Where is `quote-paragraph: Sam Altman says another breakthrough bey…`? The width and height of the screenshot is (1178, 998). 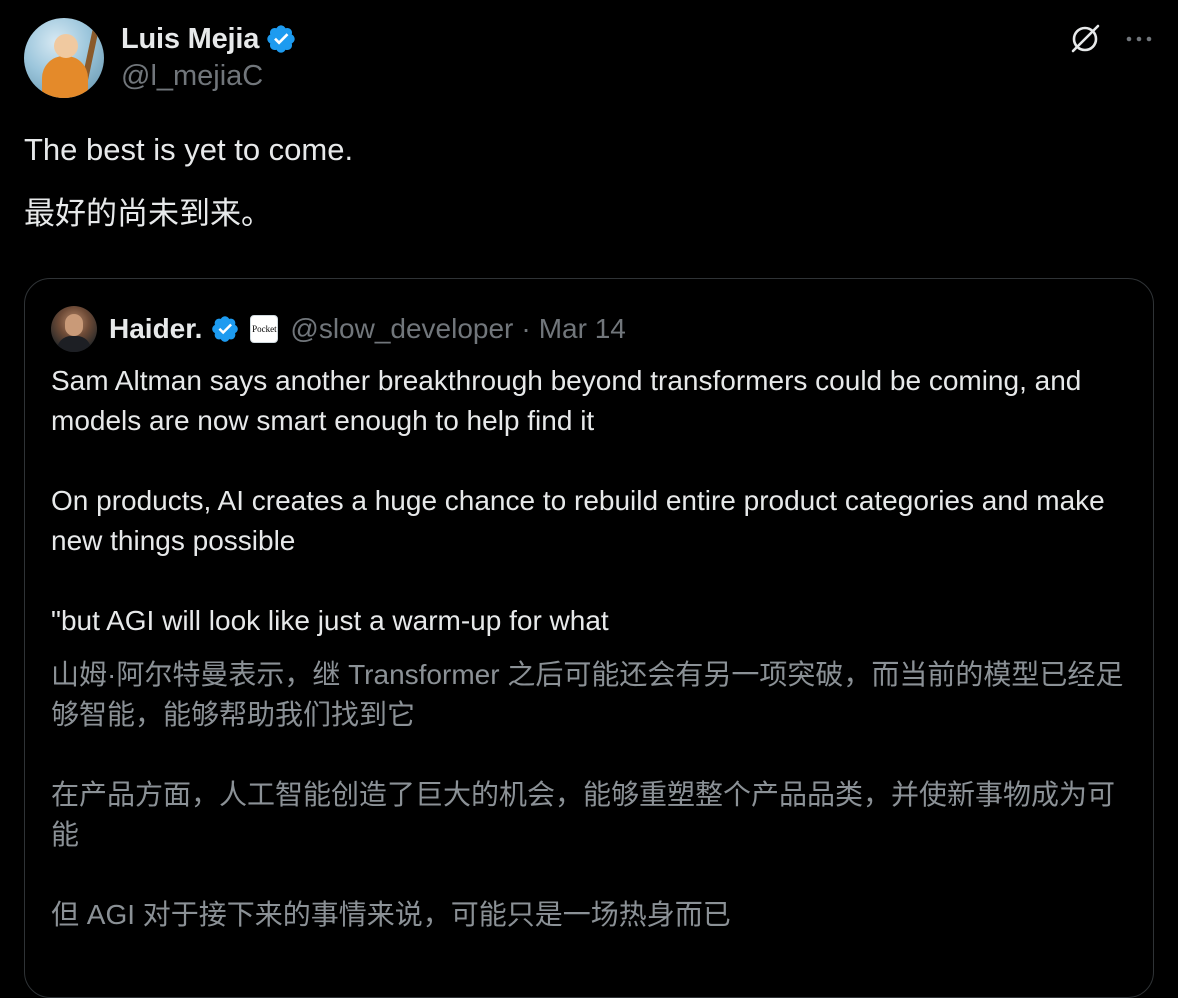 quote-paragraph: Sam Altman says another breakthrough bey… is located at coordinates (566, 400).